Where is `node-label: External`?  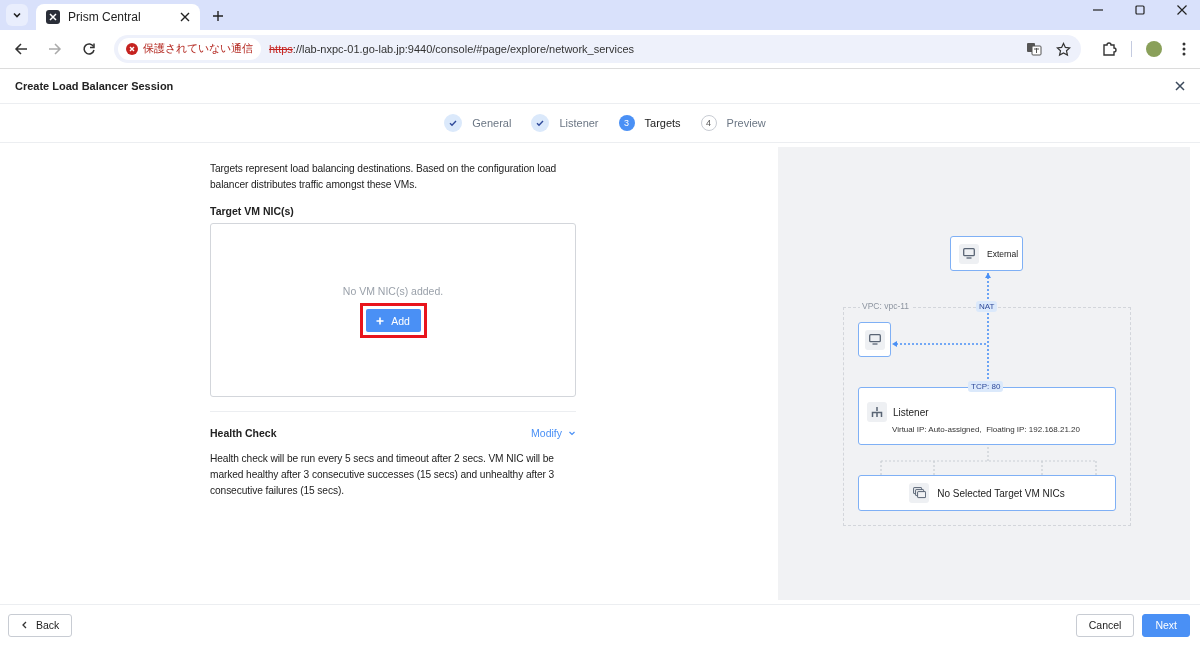
node-label: External is located at coordinates (1003, 253).